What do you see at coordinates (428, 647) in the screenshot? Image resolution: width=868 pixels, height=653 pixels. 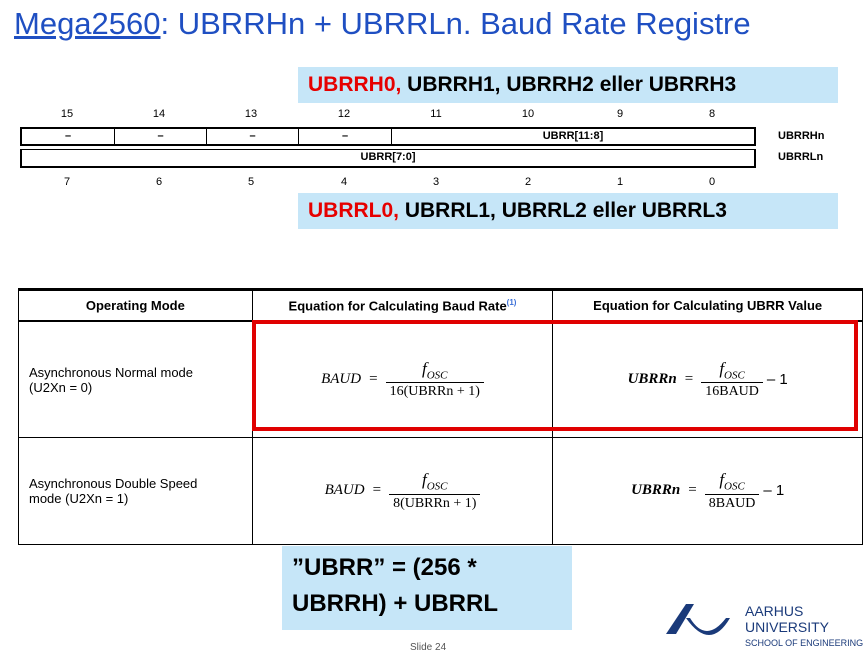 I see `slide-number: Slide 24` at bounding box center [428, 647].